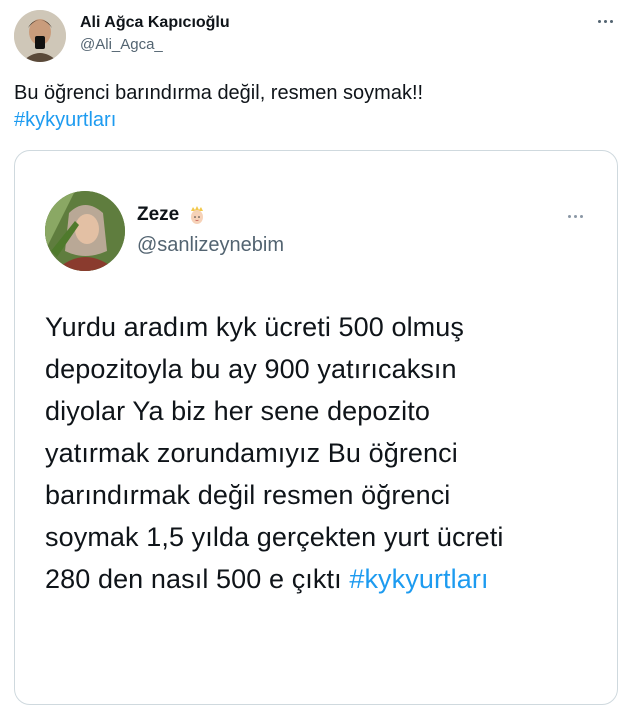 Image resolution: width=635 pixels, height=714 pixels. Describe the element at coordinates (575, 216) in the screenshot. I see `quoted-more-options-icon` at that location.